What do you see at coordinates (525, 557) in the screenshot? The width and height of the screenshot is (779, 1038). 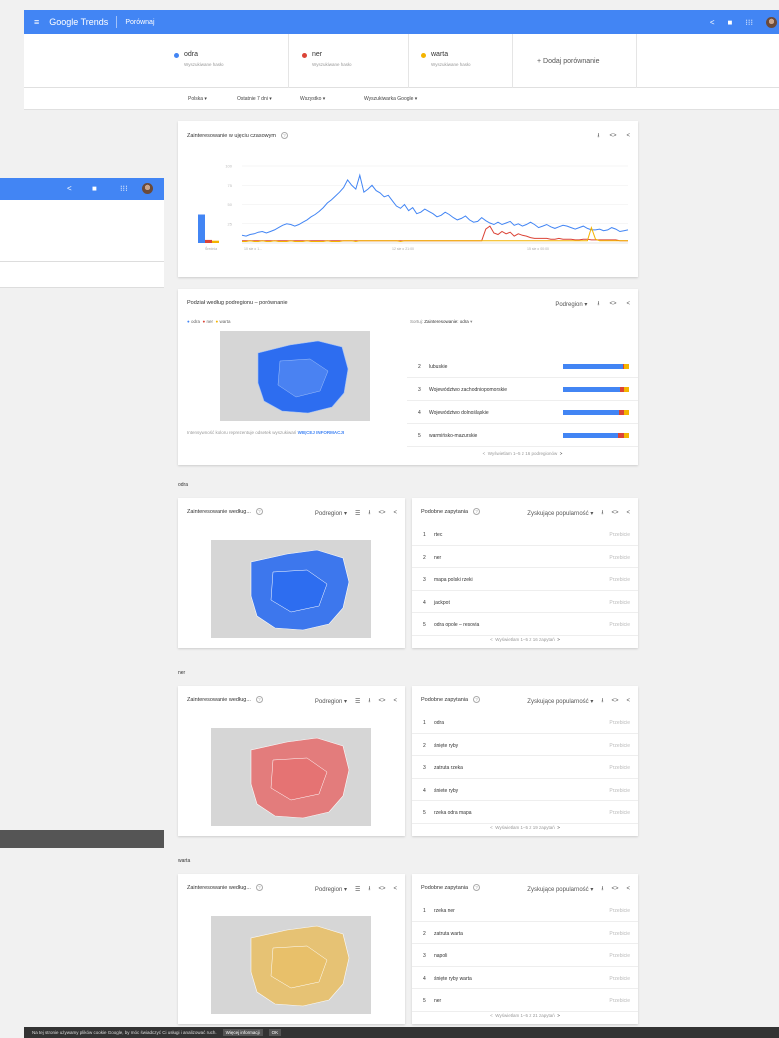 I see `list-item: 2 ner Przebicie` at bounding box center [525, 557].